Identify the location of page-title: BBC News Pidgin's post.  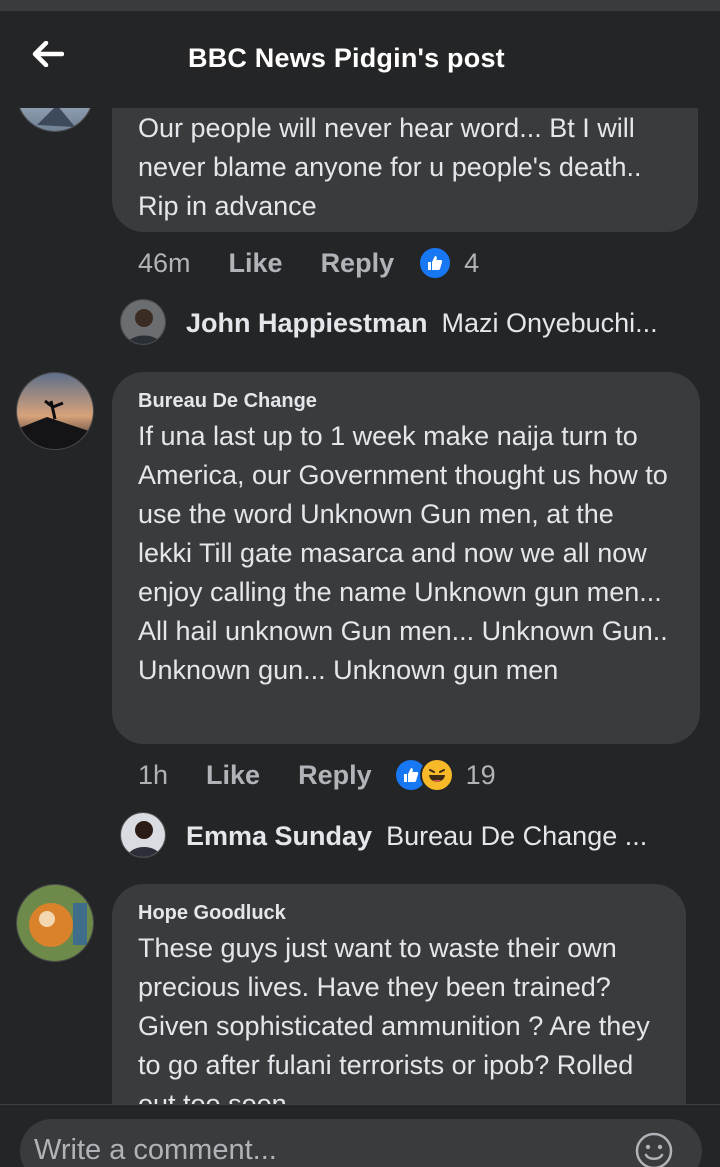
(346, 58).